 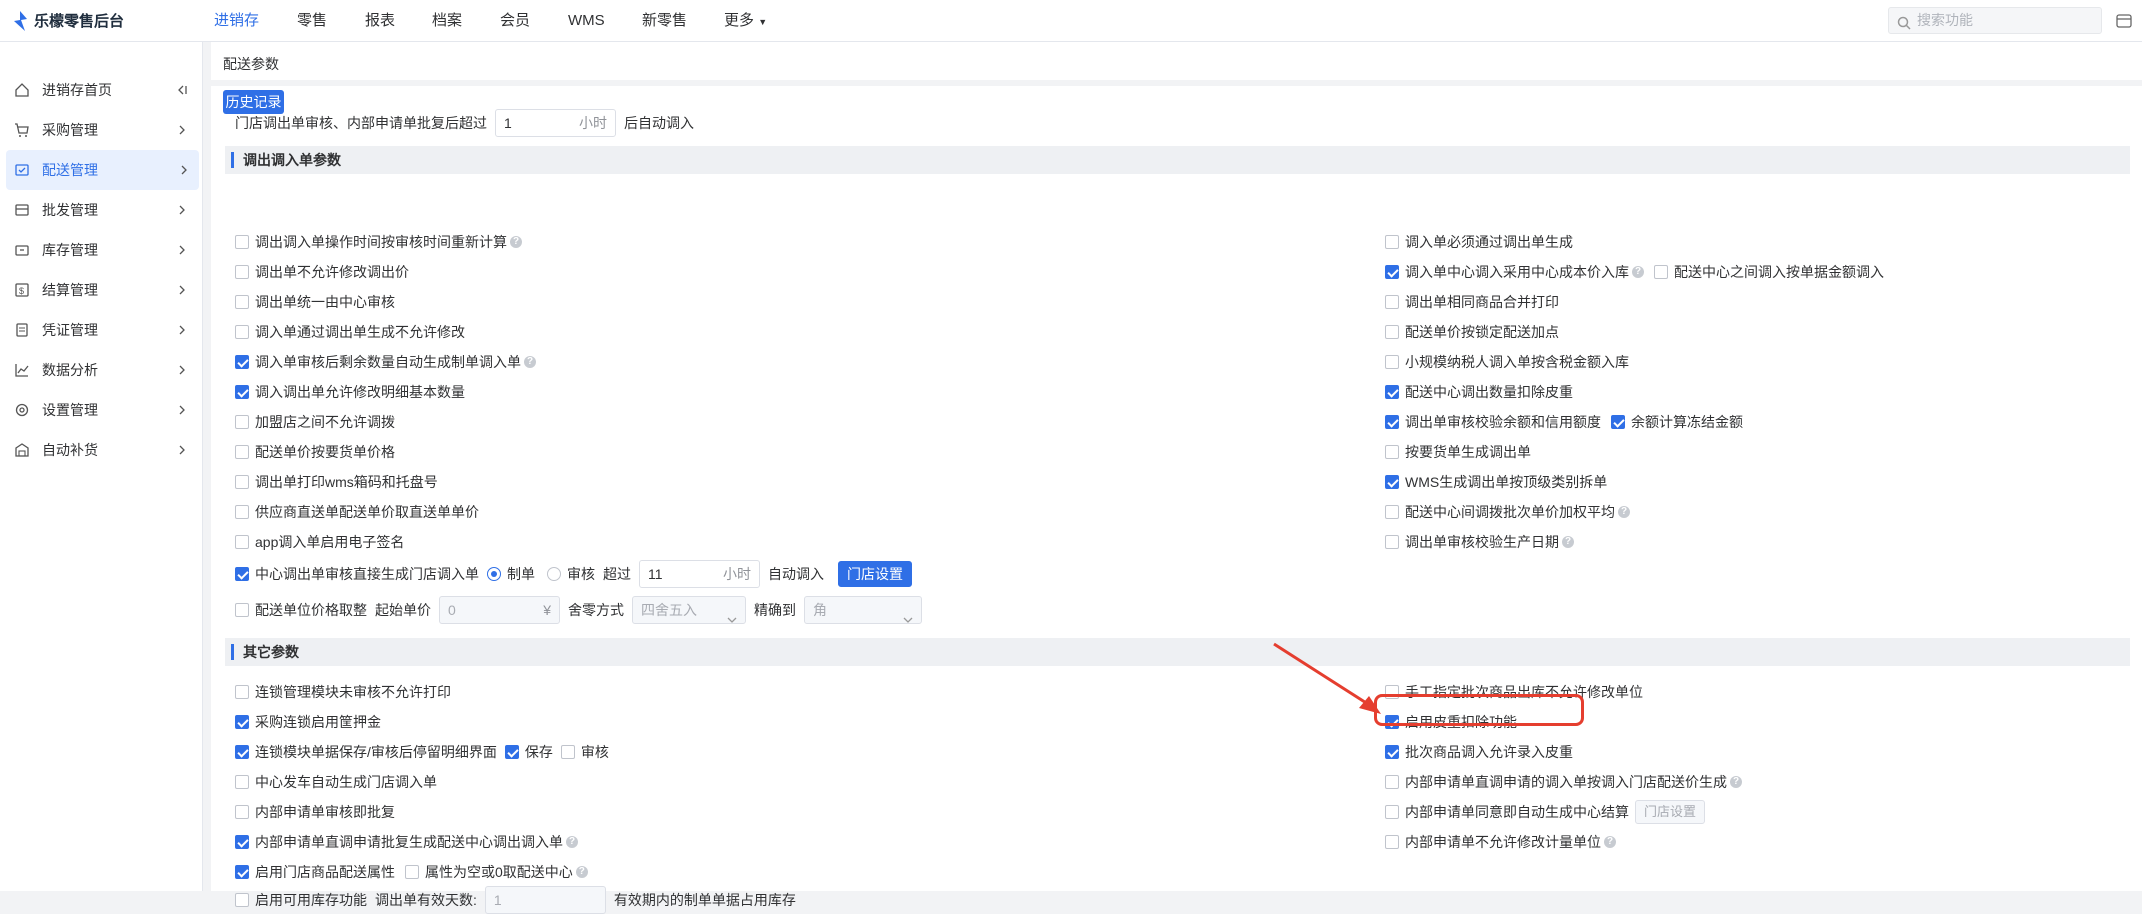 What do you see at coordinates (411, 872) in the screenshot?
I see `option-row: 启用门店商品配送属性 属性为空或0取配送中心?` at bounding box center [411, 872].